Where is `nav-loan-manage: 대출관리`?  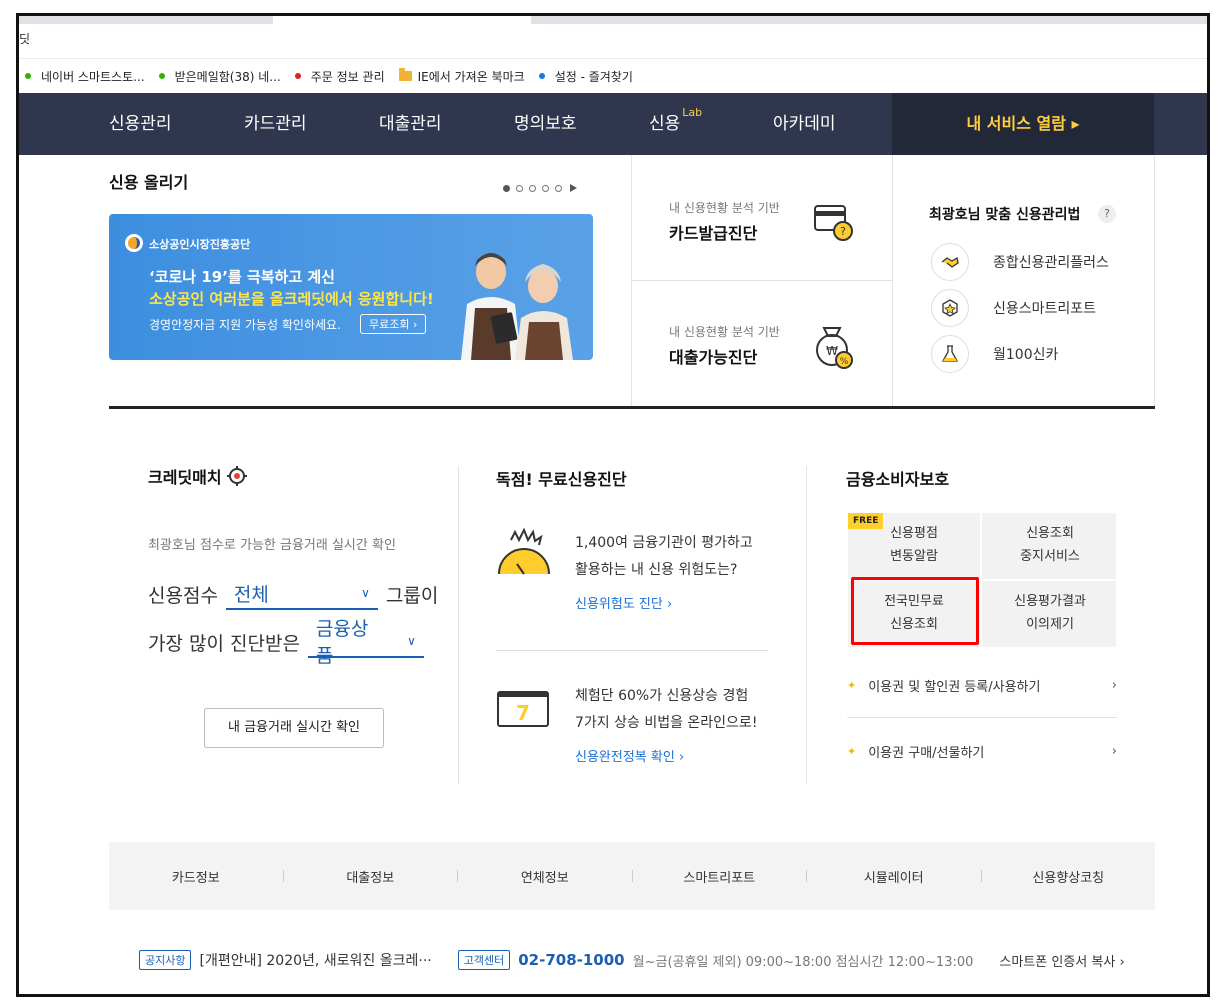
nav-loan-manage: 대출관리 is located at coordinates (410, 124).